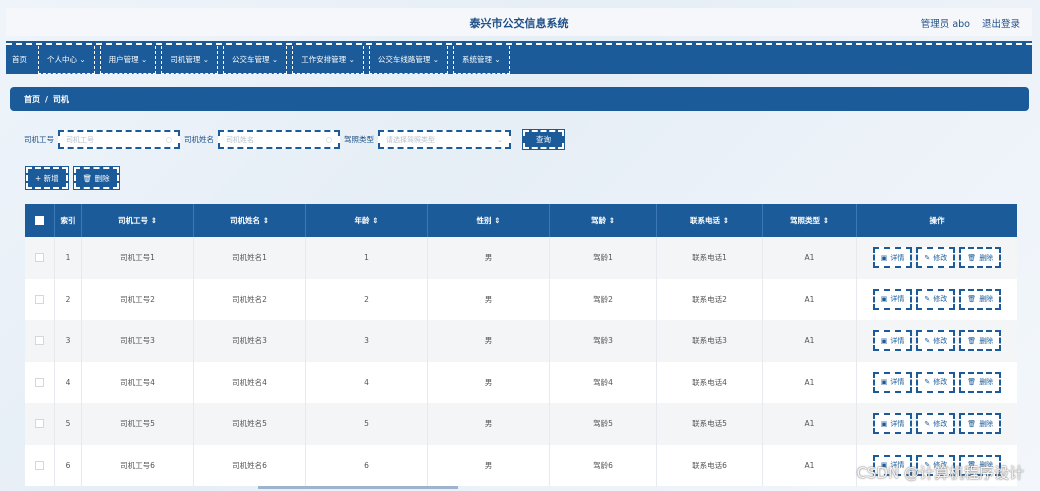 This screenshot has width=1040, height=491. I want to click on scroll-indicator, so click(358, 487).